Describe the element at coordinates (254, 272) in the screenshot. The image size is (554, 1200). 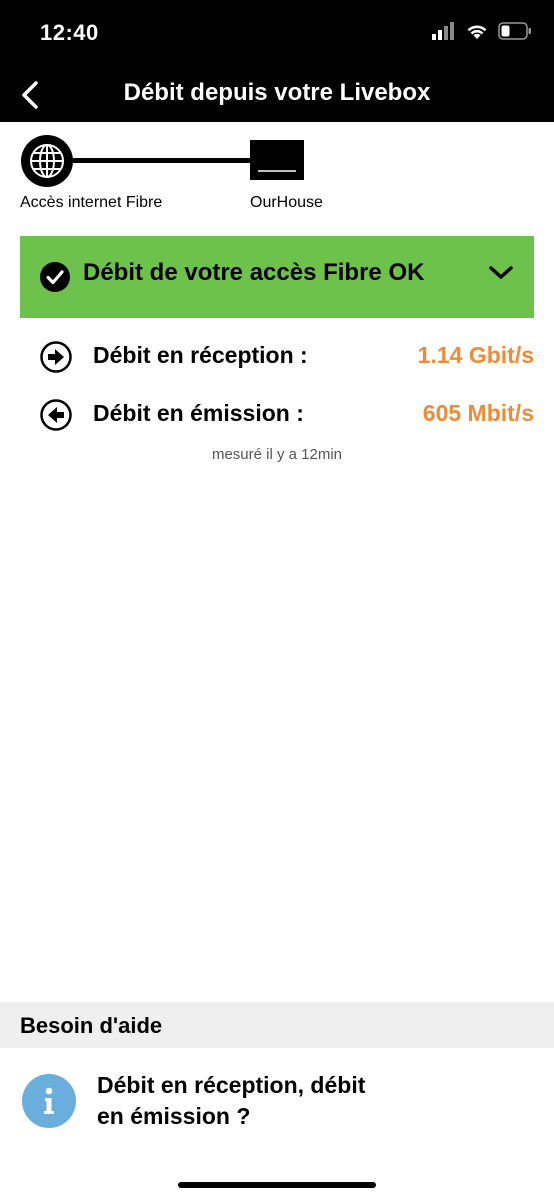
I see `status-banner-text: Débit de votre accès Fibre OK` at that location.